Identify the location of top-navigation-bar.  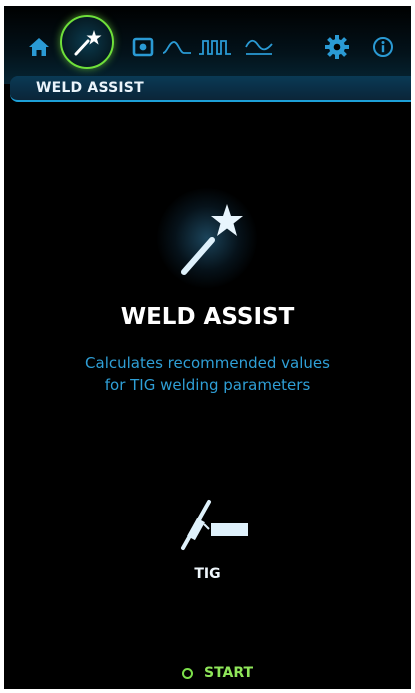
(207, 45).